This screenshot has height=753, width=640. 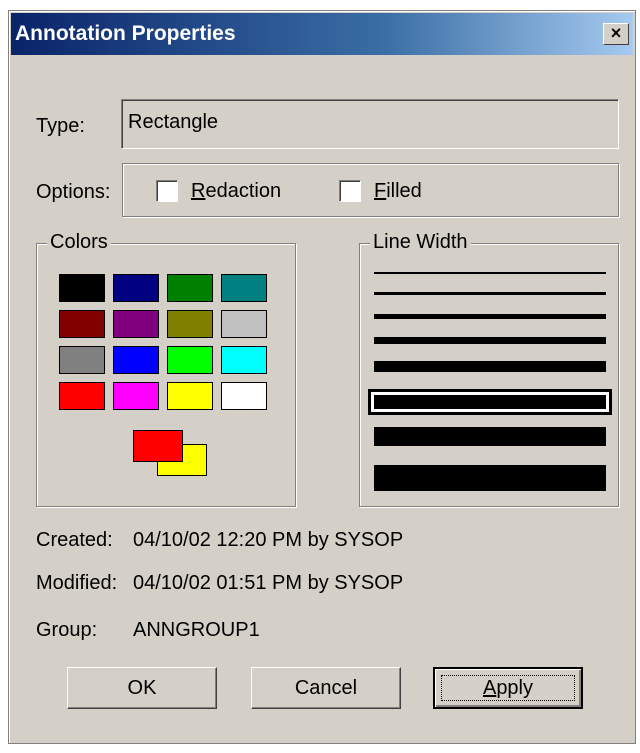 I want to click on apply-label: Apply, so click(x=508, y=688).